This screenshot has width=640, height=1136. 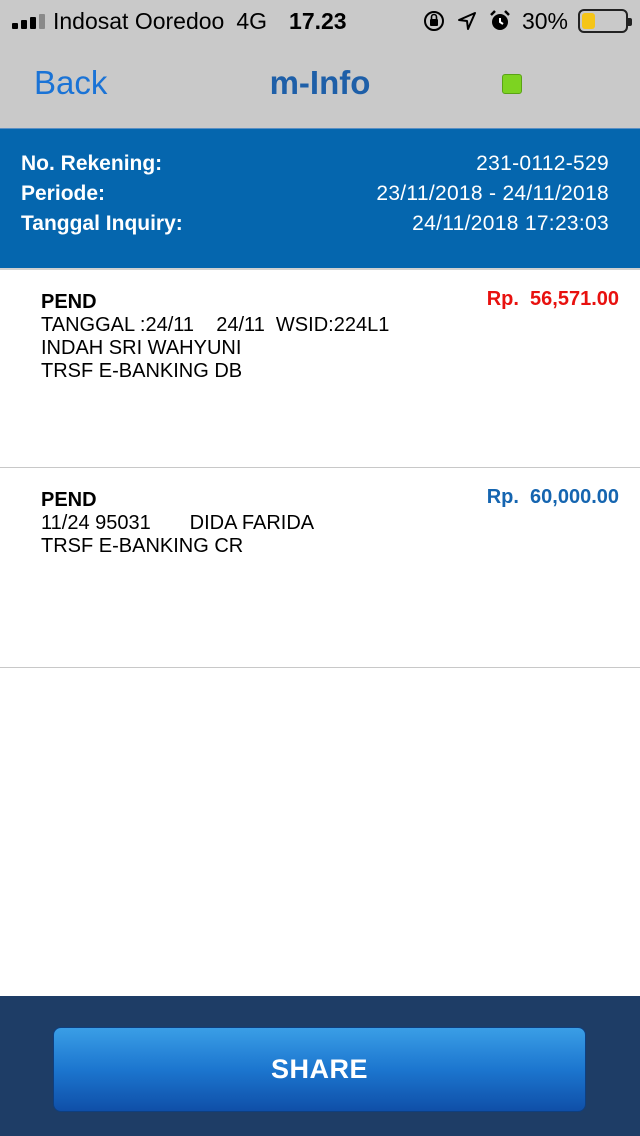 I want to click on transaction-amount-debit: Rp. 56,571.00, so click(x=552, y=299).